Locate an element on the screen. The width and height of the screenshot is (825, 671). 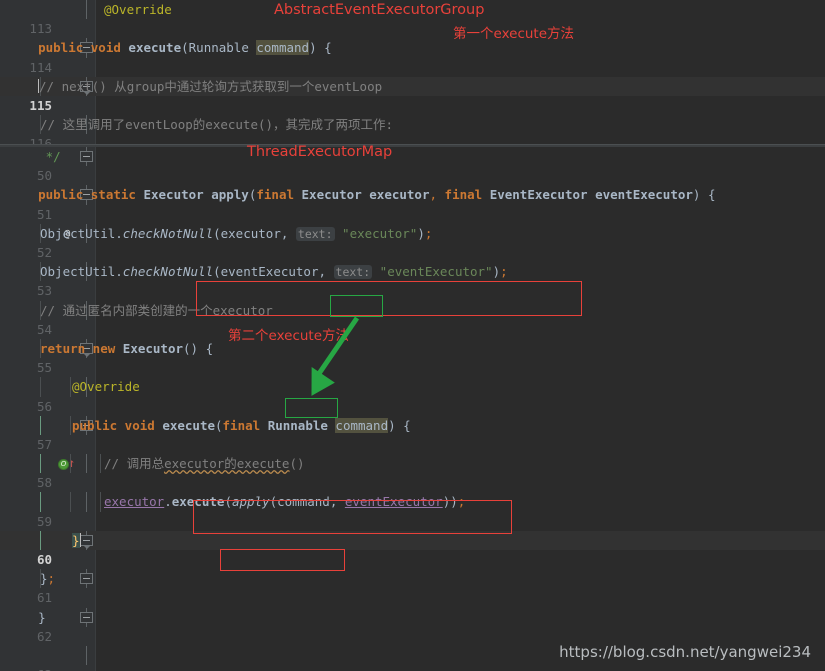
line-number: 57 is located at coordinates (44, 444).